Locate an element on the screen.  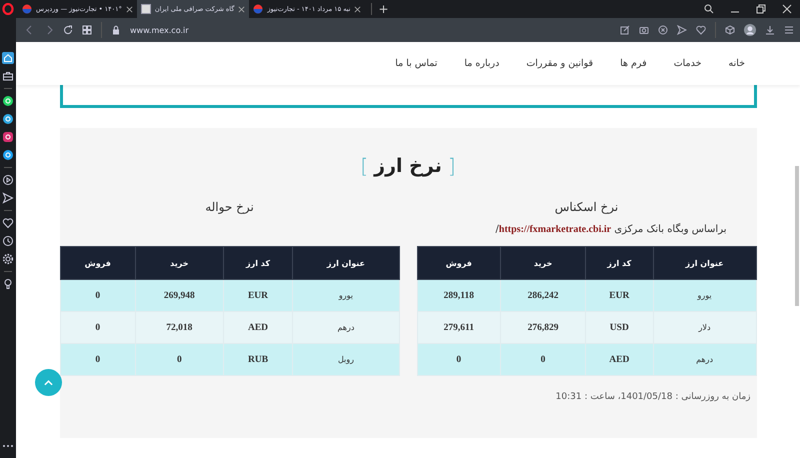
nav-link: تماس با ما is located at coordinates (416, 63).